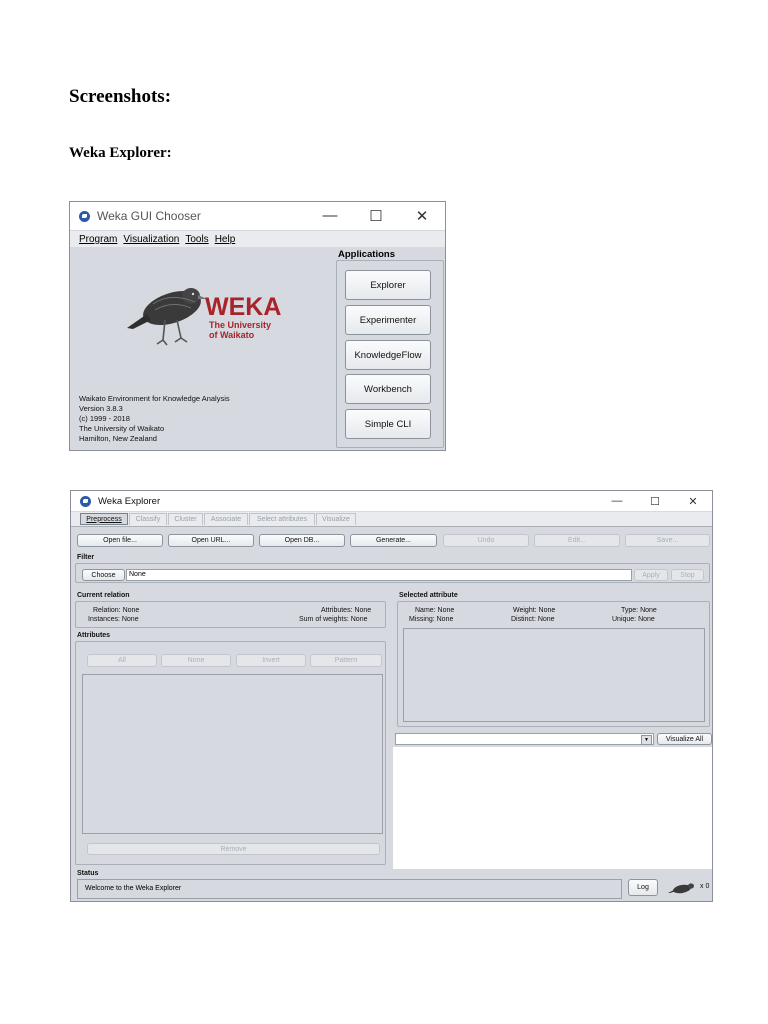 The height and width of the screenshot is (1024, 768). Describe the element at coordinates (257, 216) in the screenshot. I see `chooser-titlebar: Weka GUI Chooser — ☐ ✕` at that location.